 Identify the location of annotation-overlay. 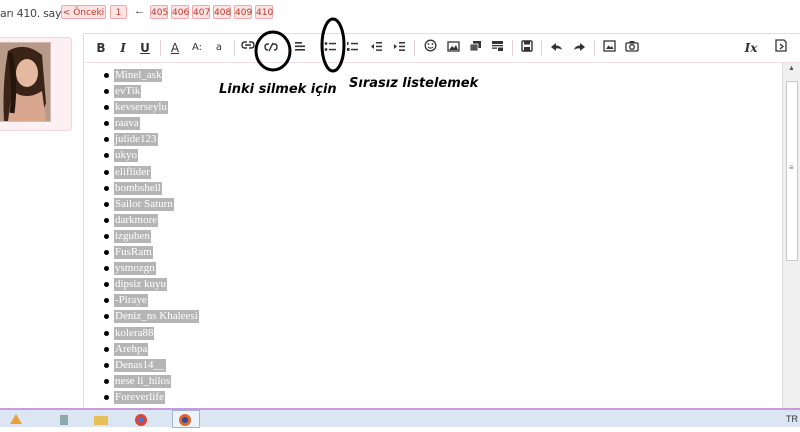
(300, 45).